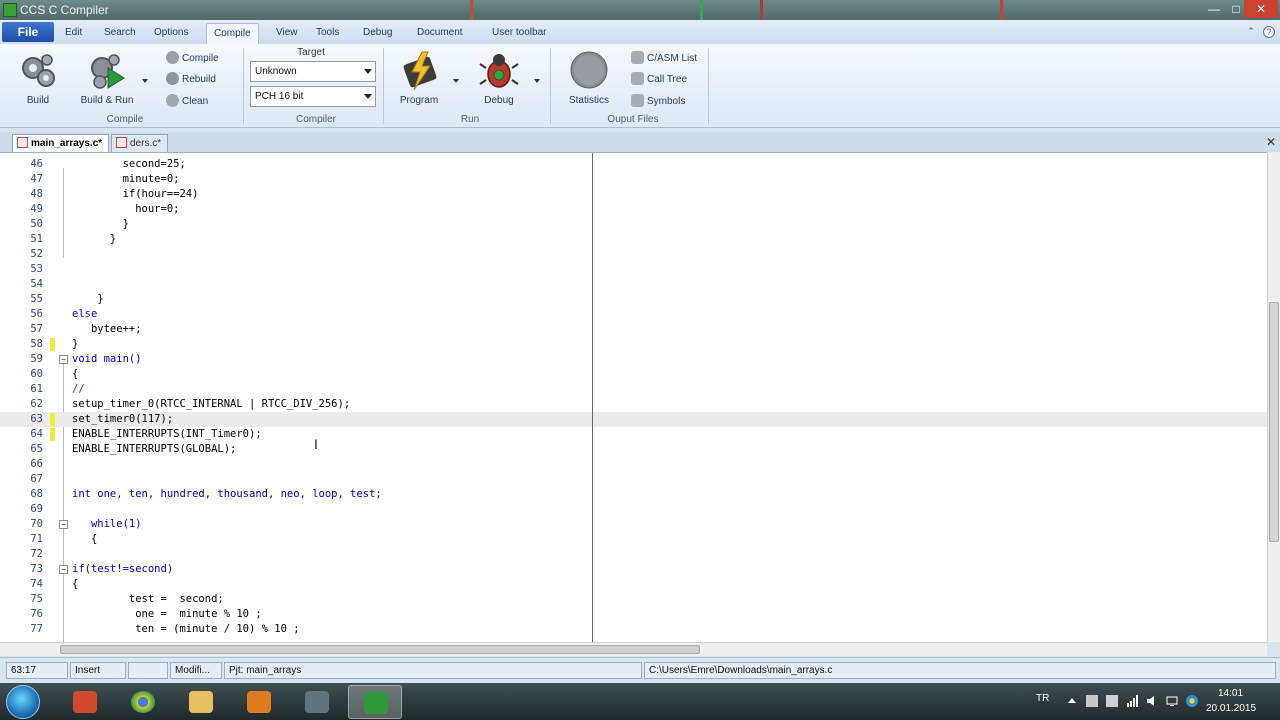 Image resolution: width=1280 pixels, height=720 pixels. Describe the element at coordinates (1092, 701) in the screenshot. I see `action-center-icon` at that location.